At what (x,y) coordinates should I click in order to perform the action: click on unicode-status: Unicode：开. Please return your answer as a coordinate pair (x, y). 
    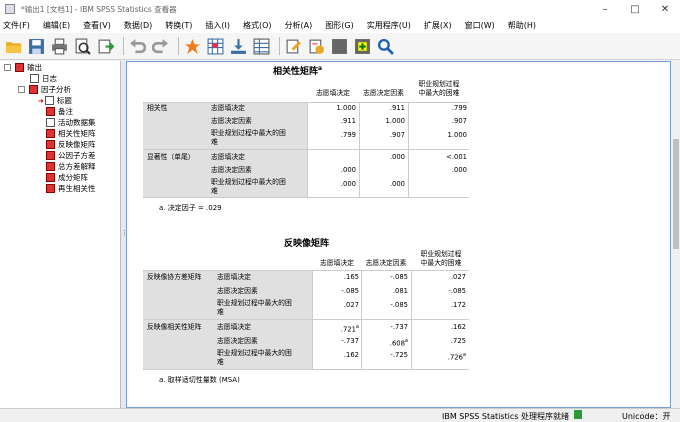
    Looking at the image, I should click on (646, 416).